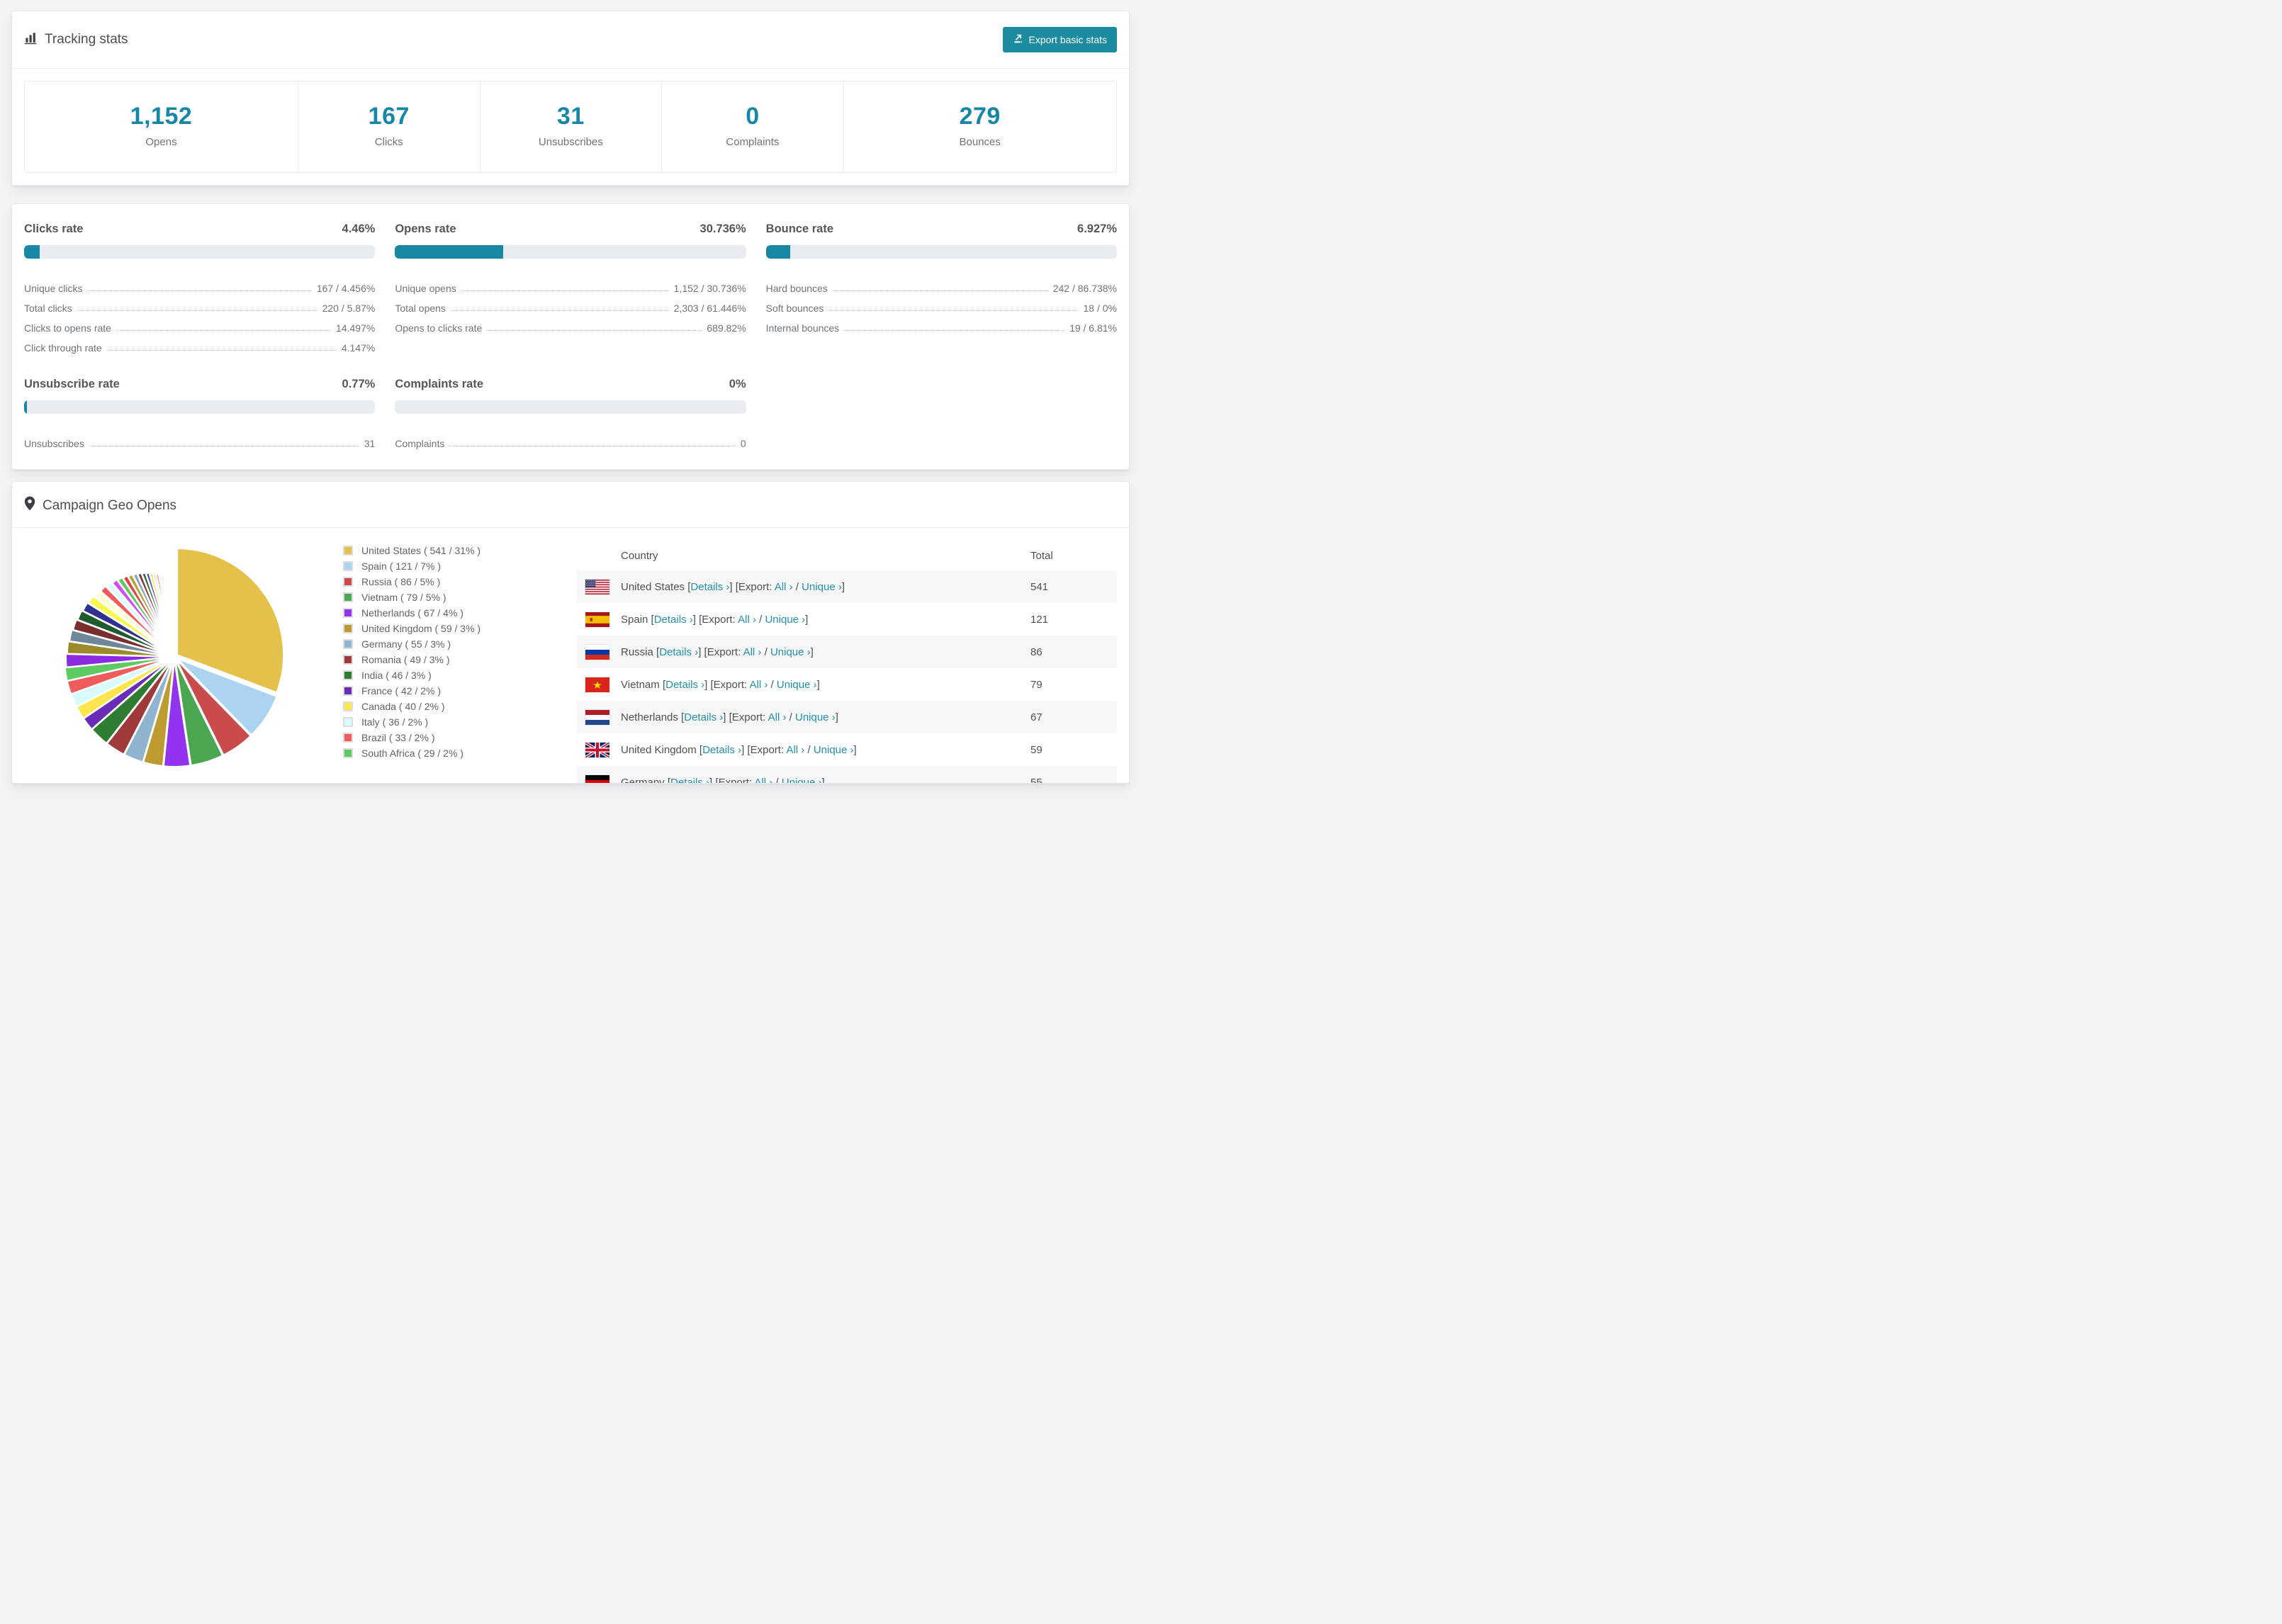  What do you see at coordinates (644, 780) in the screenshot?
I see `country-name: Germany` at bounding box center [644, 780].